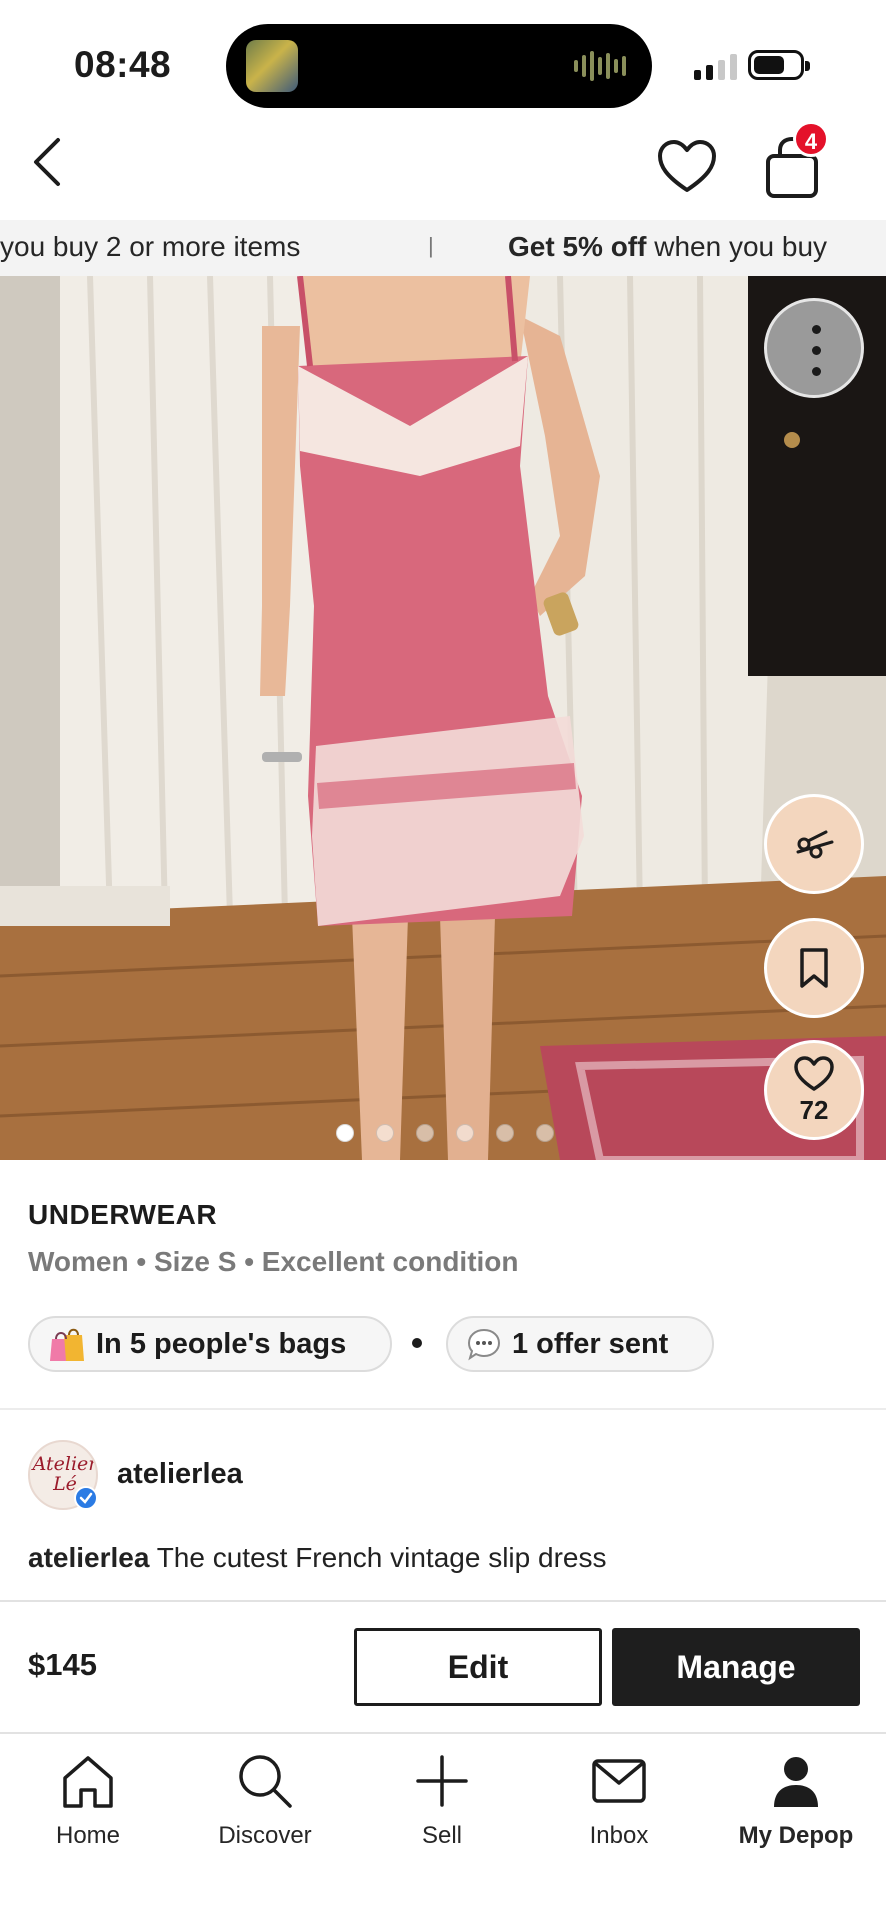 This screenshot has width=886, height=1920. I want to click on in-bags-pill: In 5 people's bags, so click(210, 1344).